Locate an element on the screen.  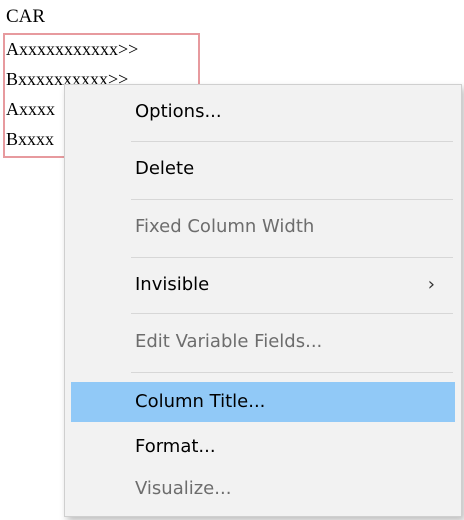
menu-item-delete: Delete is located at coordinates (263, 169).